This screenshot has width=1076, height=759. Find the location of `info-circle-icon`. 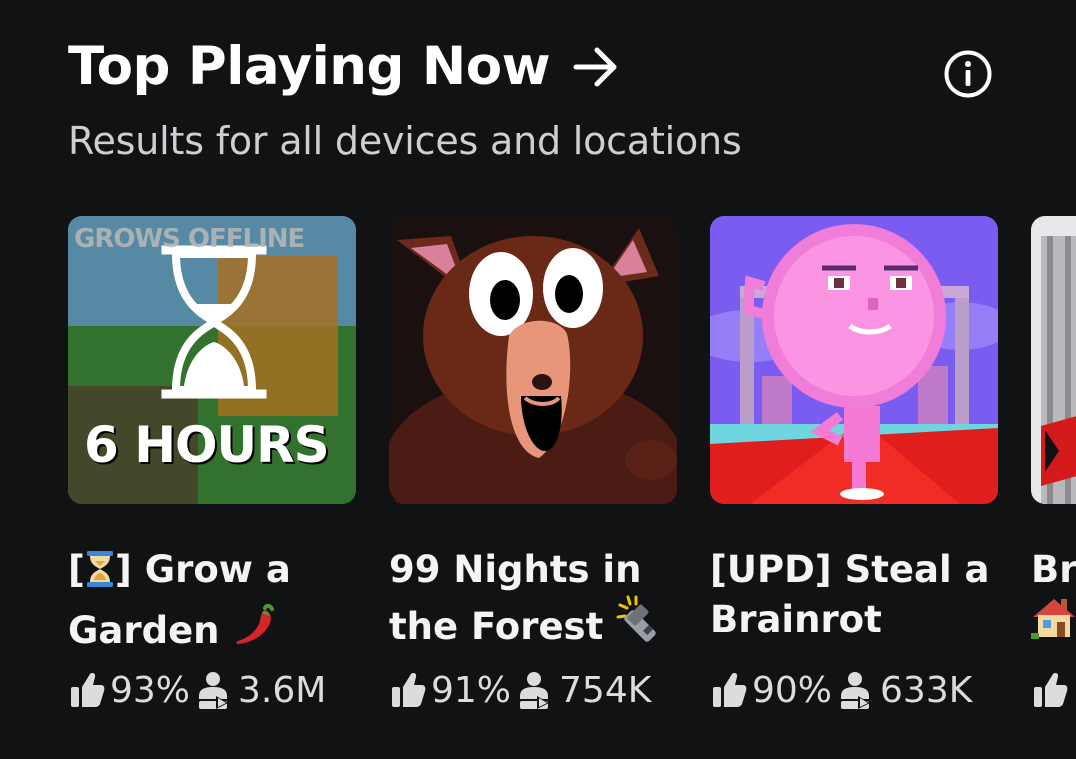

info-circle-icon is located at coordinates (968, 74).